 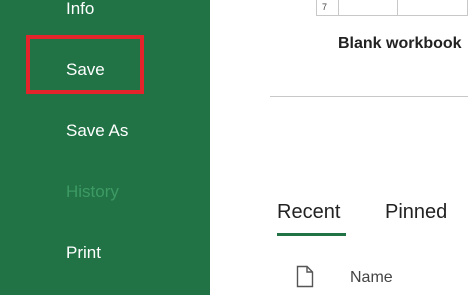 What do you see at coordinates (308, 212) in the screenshot?
I see `tab-recent: Recent` at bounding box center [308, 212].